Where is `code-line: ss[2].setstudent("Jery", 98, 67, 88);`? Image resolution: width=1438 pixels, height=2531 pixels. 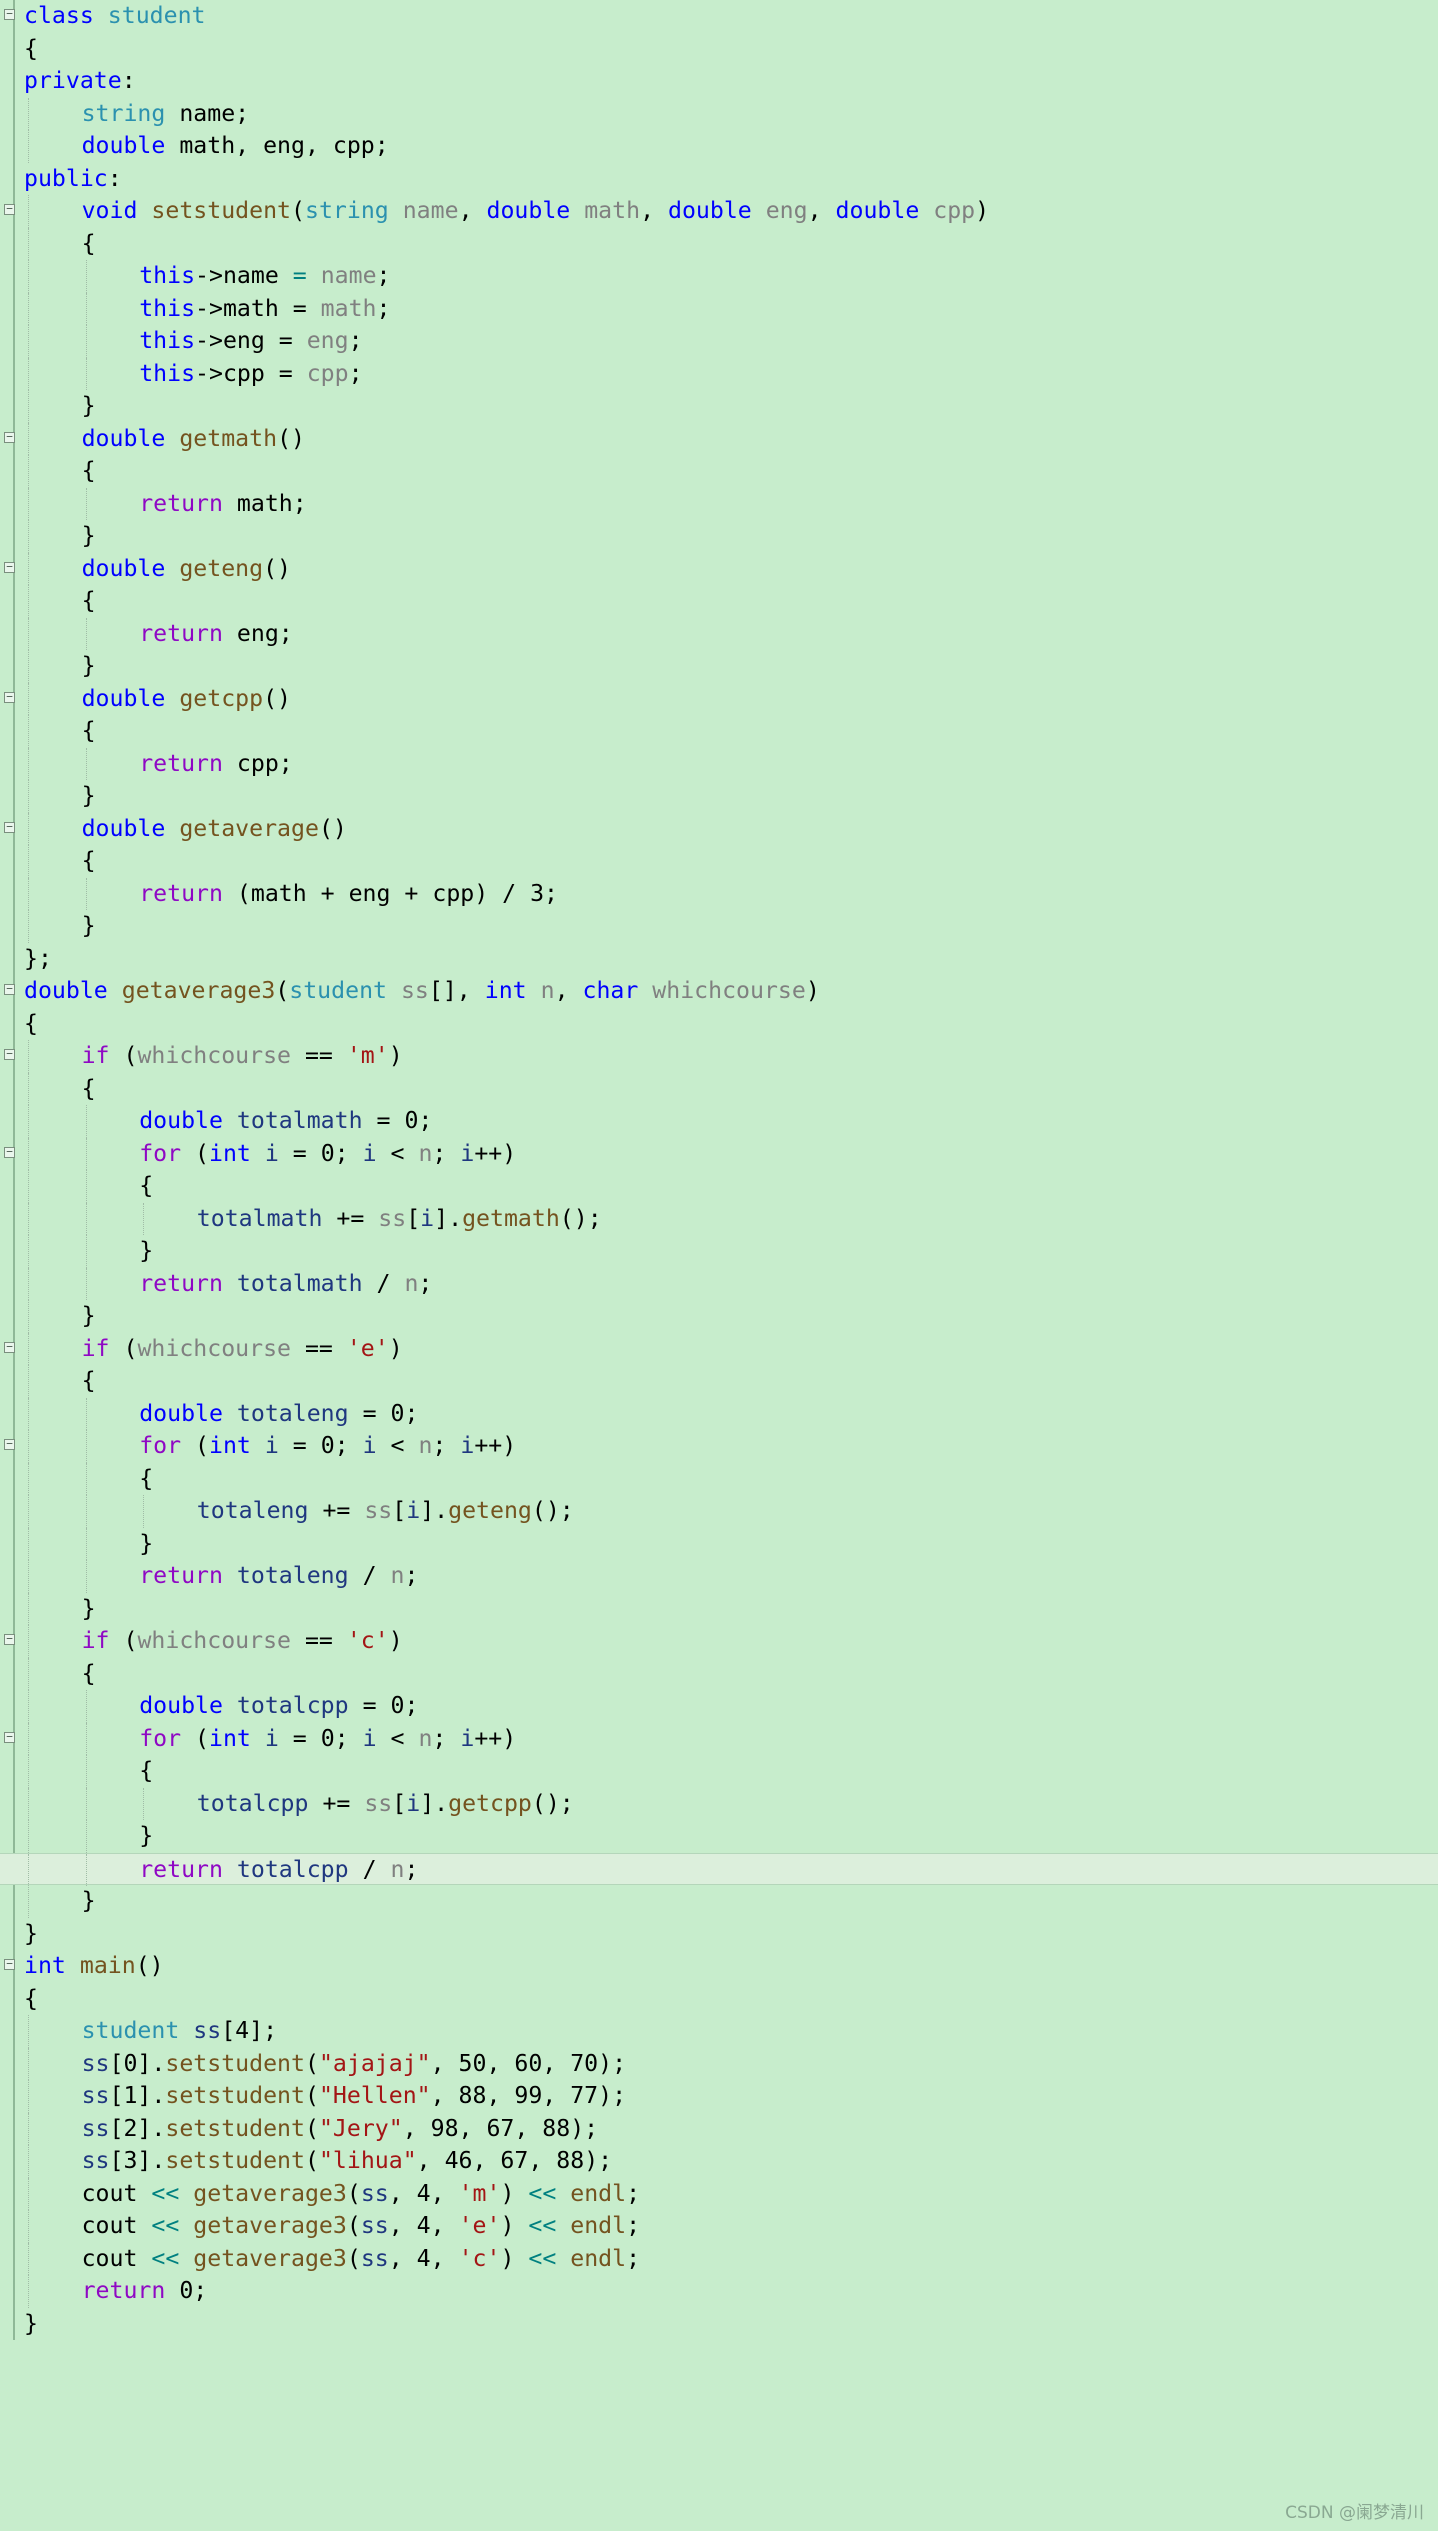 code-line: ss[2].setstudent("Jery", 98, 67, 88); is located at coordinates (719, 2128).